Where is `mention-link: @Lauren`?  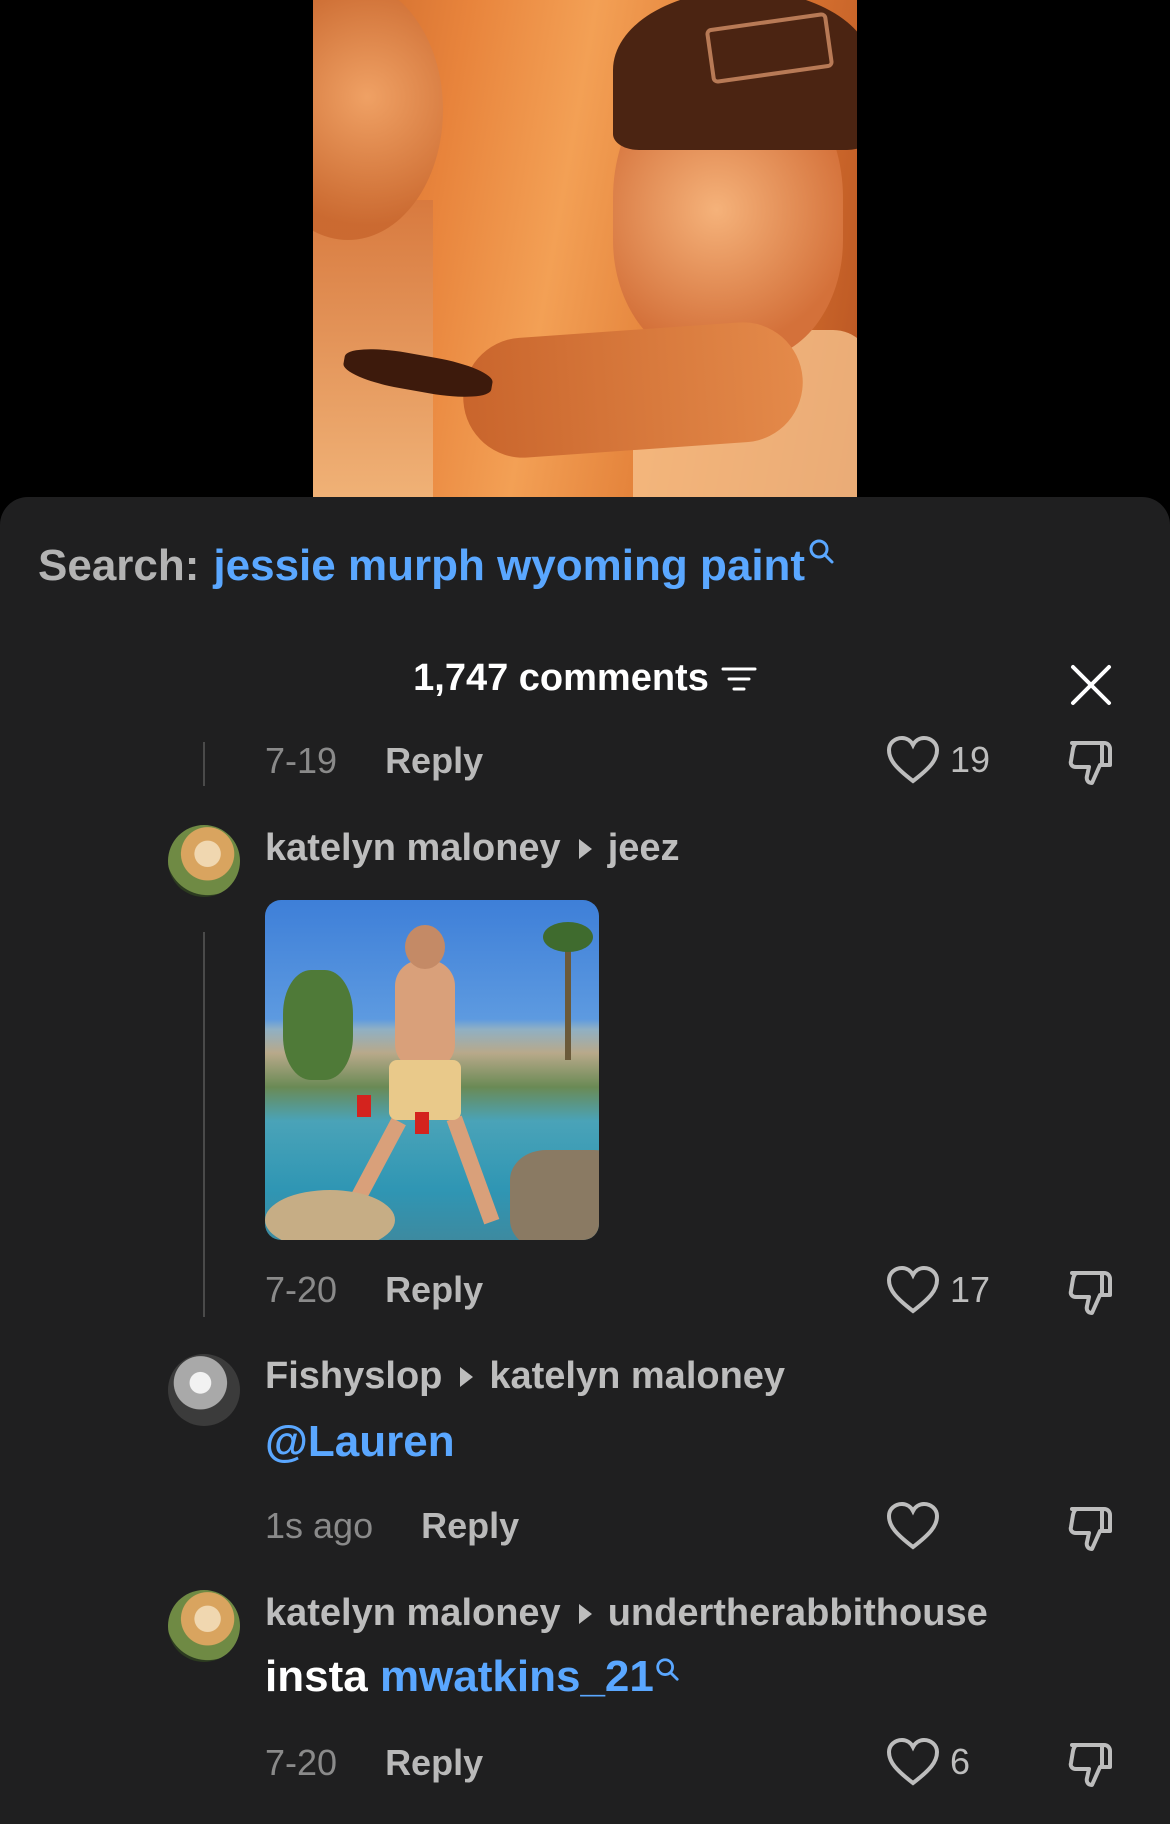 mention-link: @Lauren is located at coordinates (360, 1441).